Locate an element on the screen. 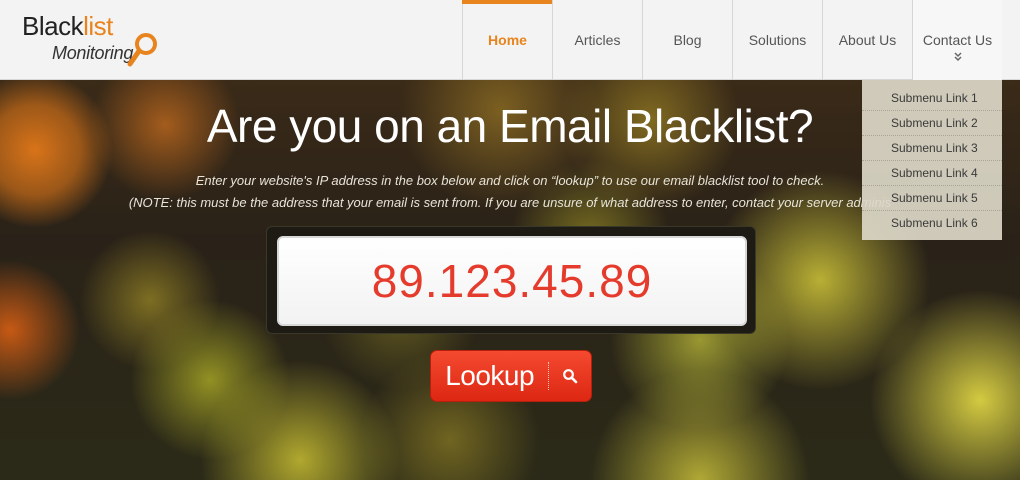  nav-item-label: About Us is located at coordinates (867, 40).